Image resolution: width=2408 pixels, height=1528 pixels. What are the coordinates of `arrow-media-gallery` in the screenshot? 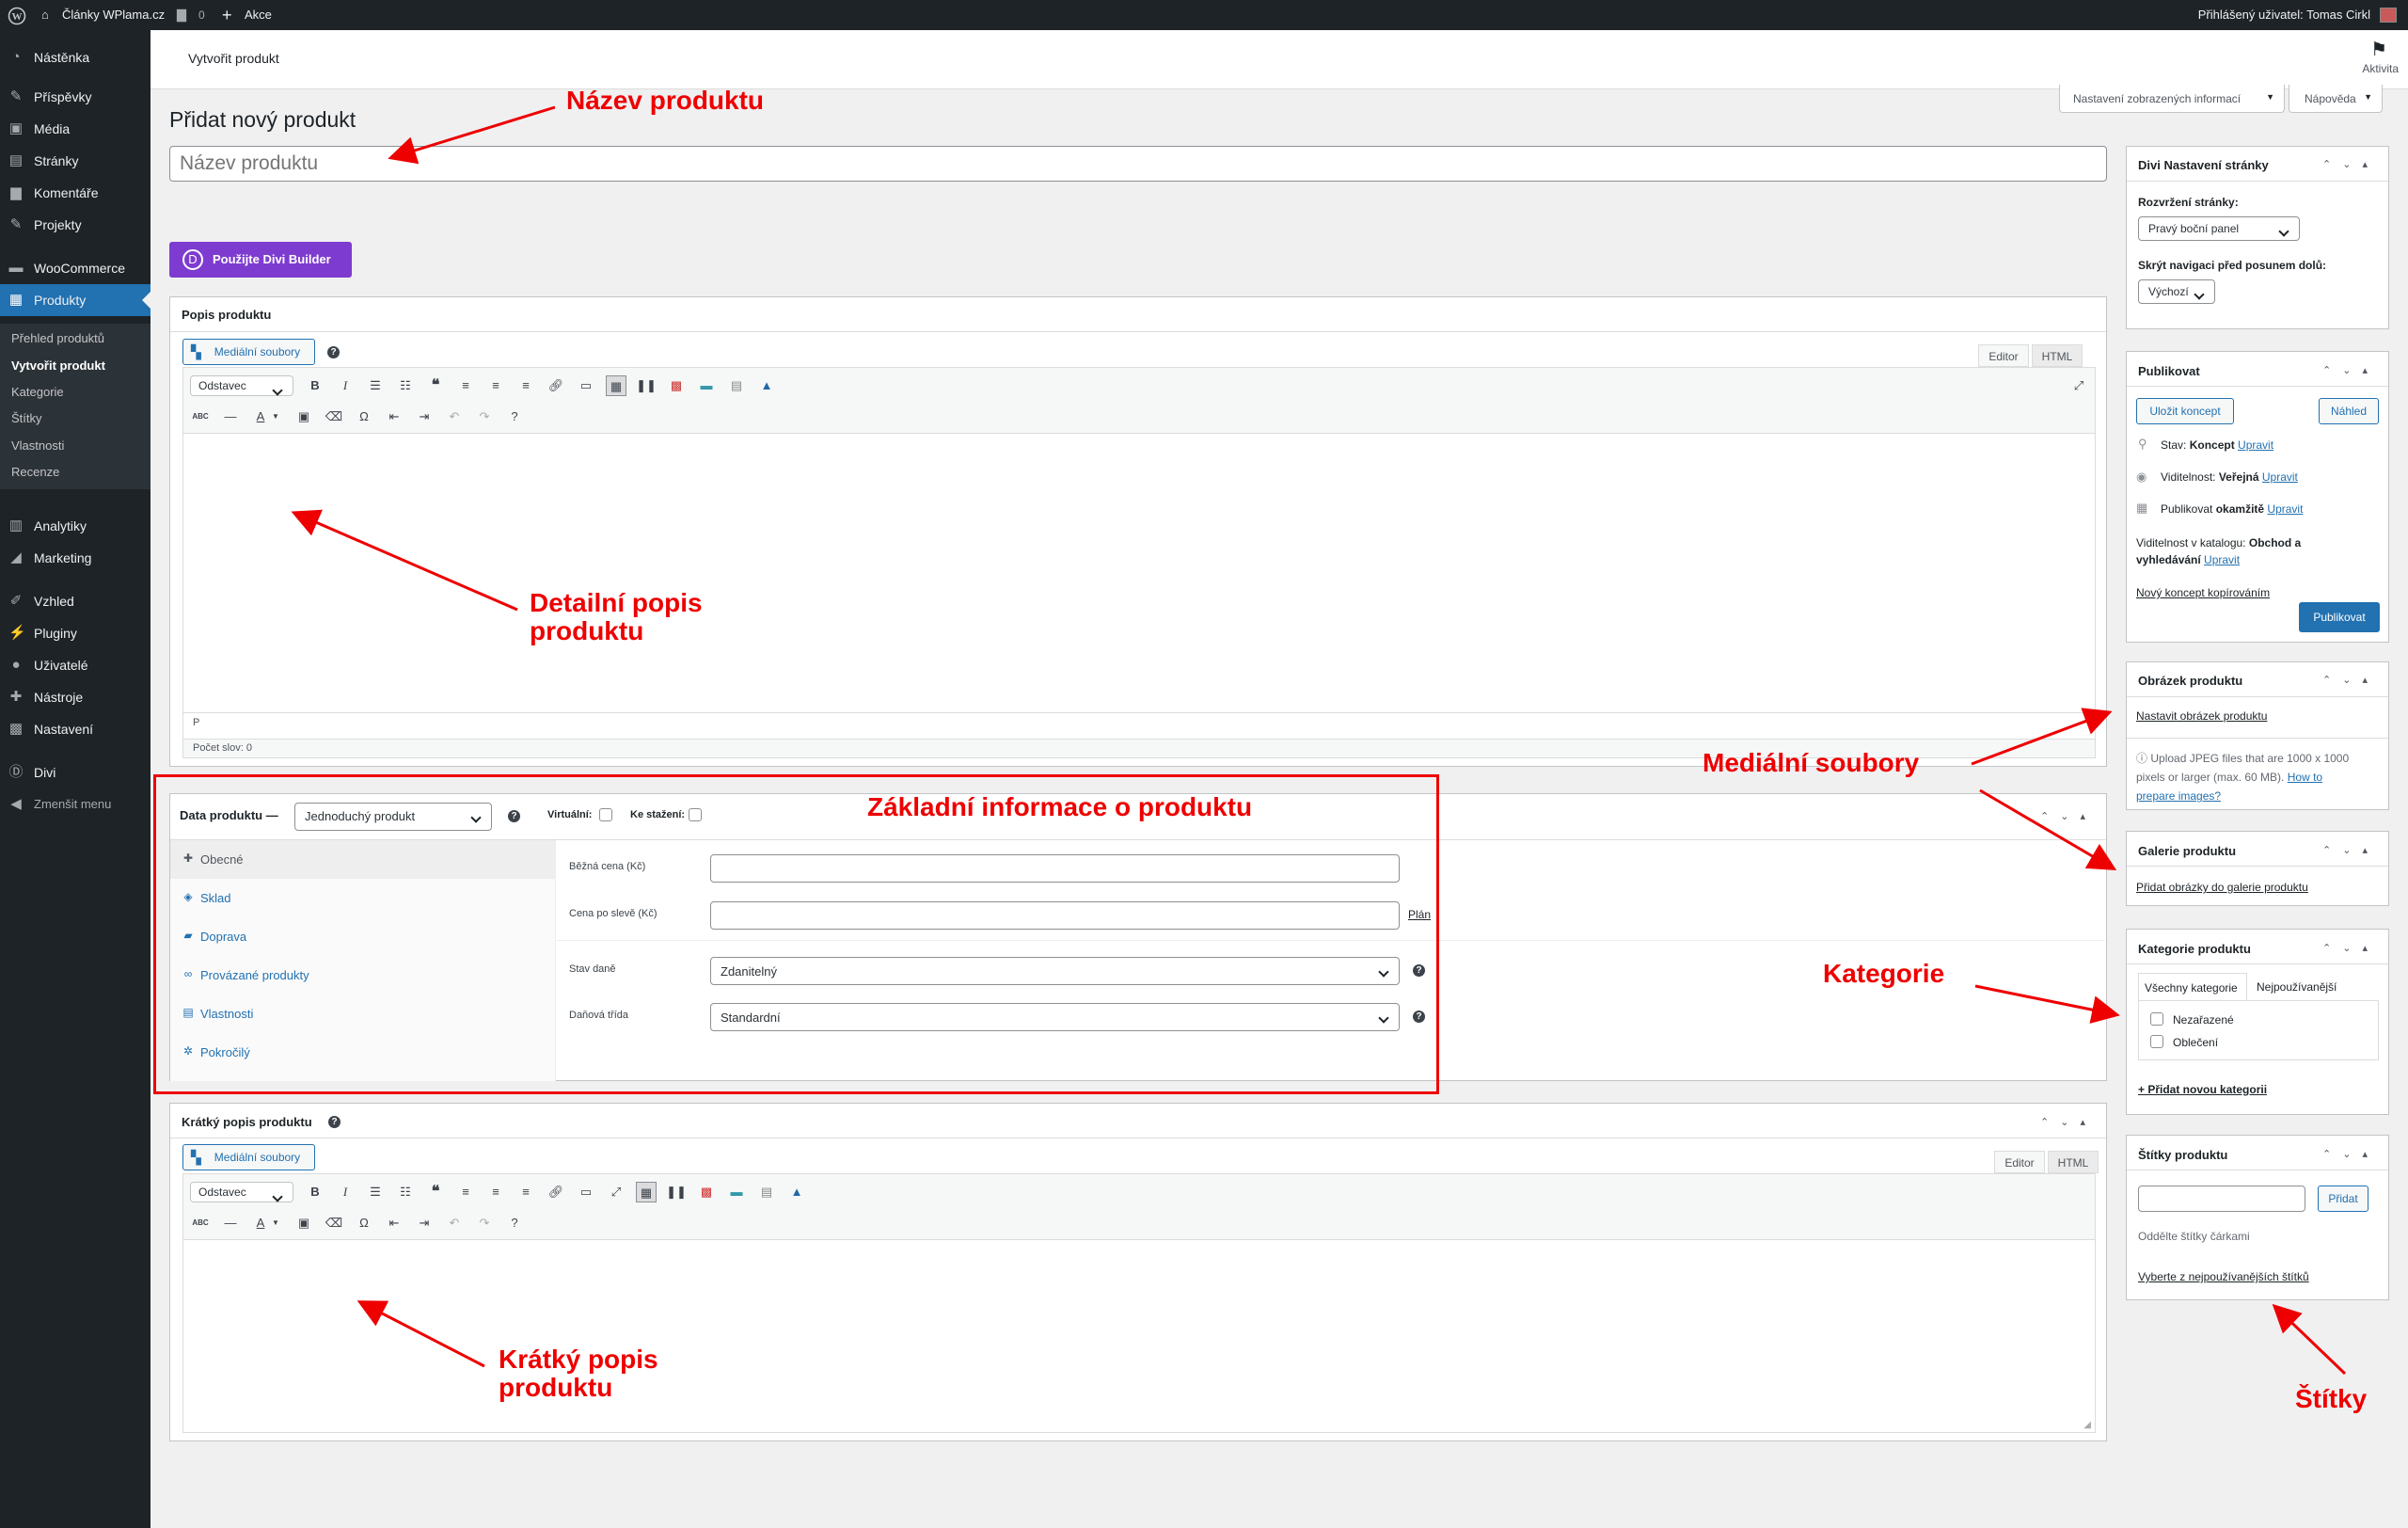 It's located at (2048, 829).